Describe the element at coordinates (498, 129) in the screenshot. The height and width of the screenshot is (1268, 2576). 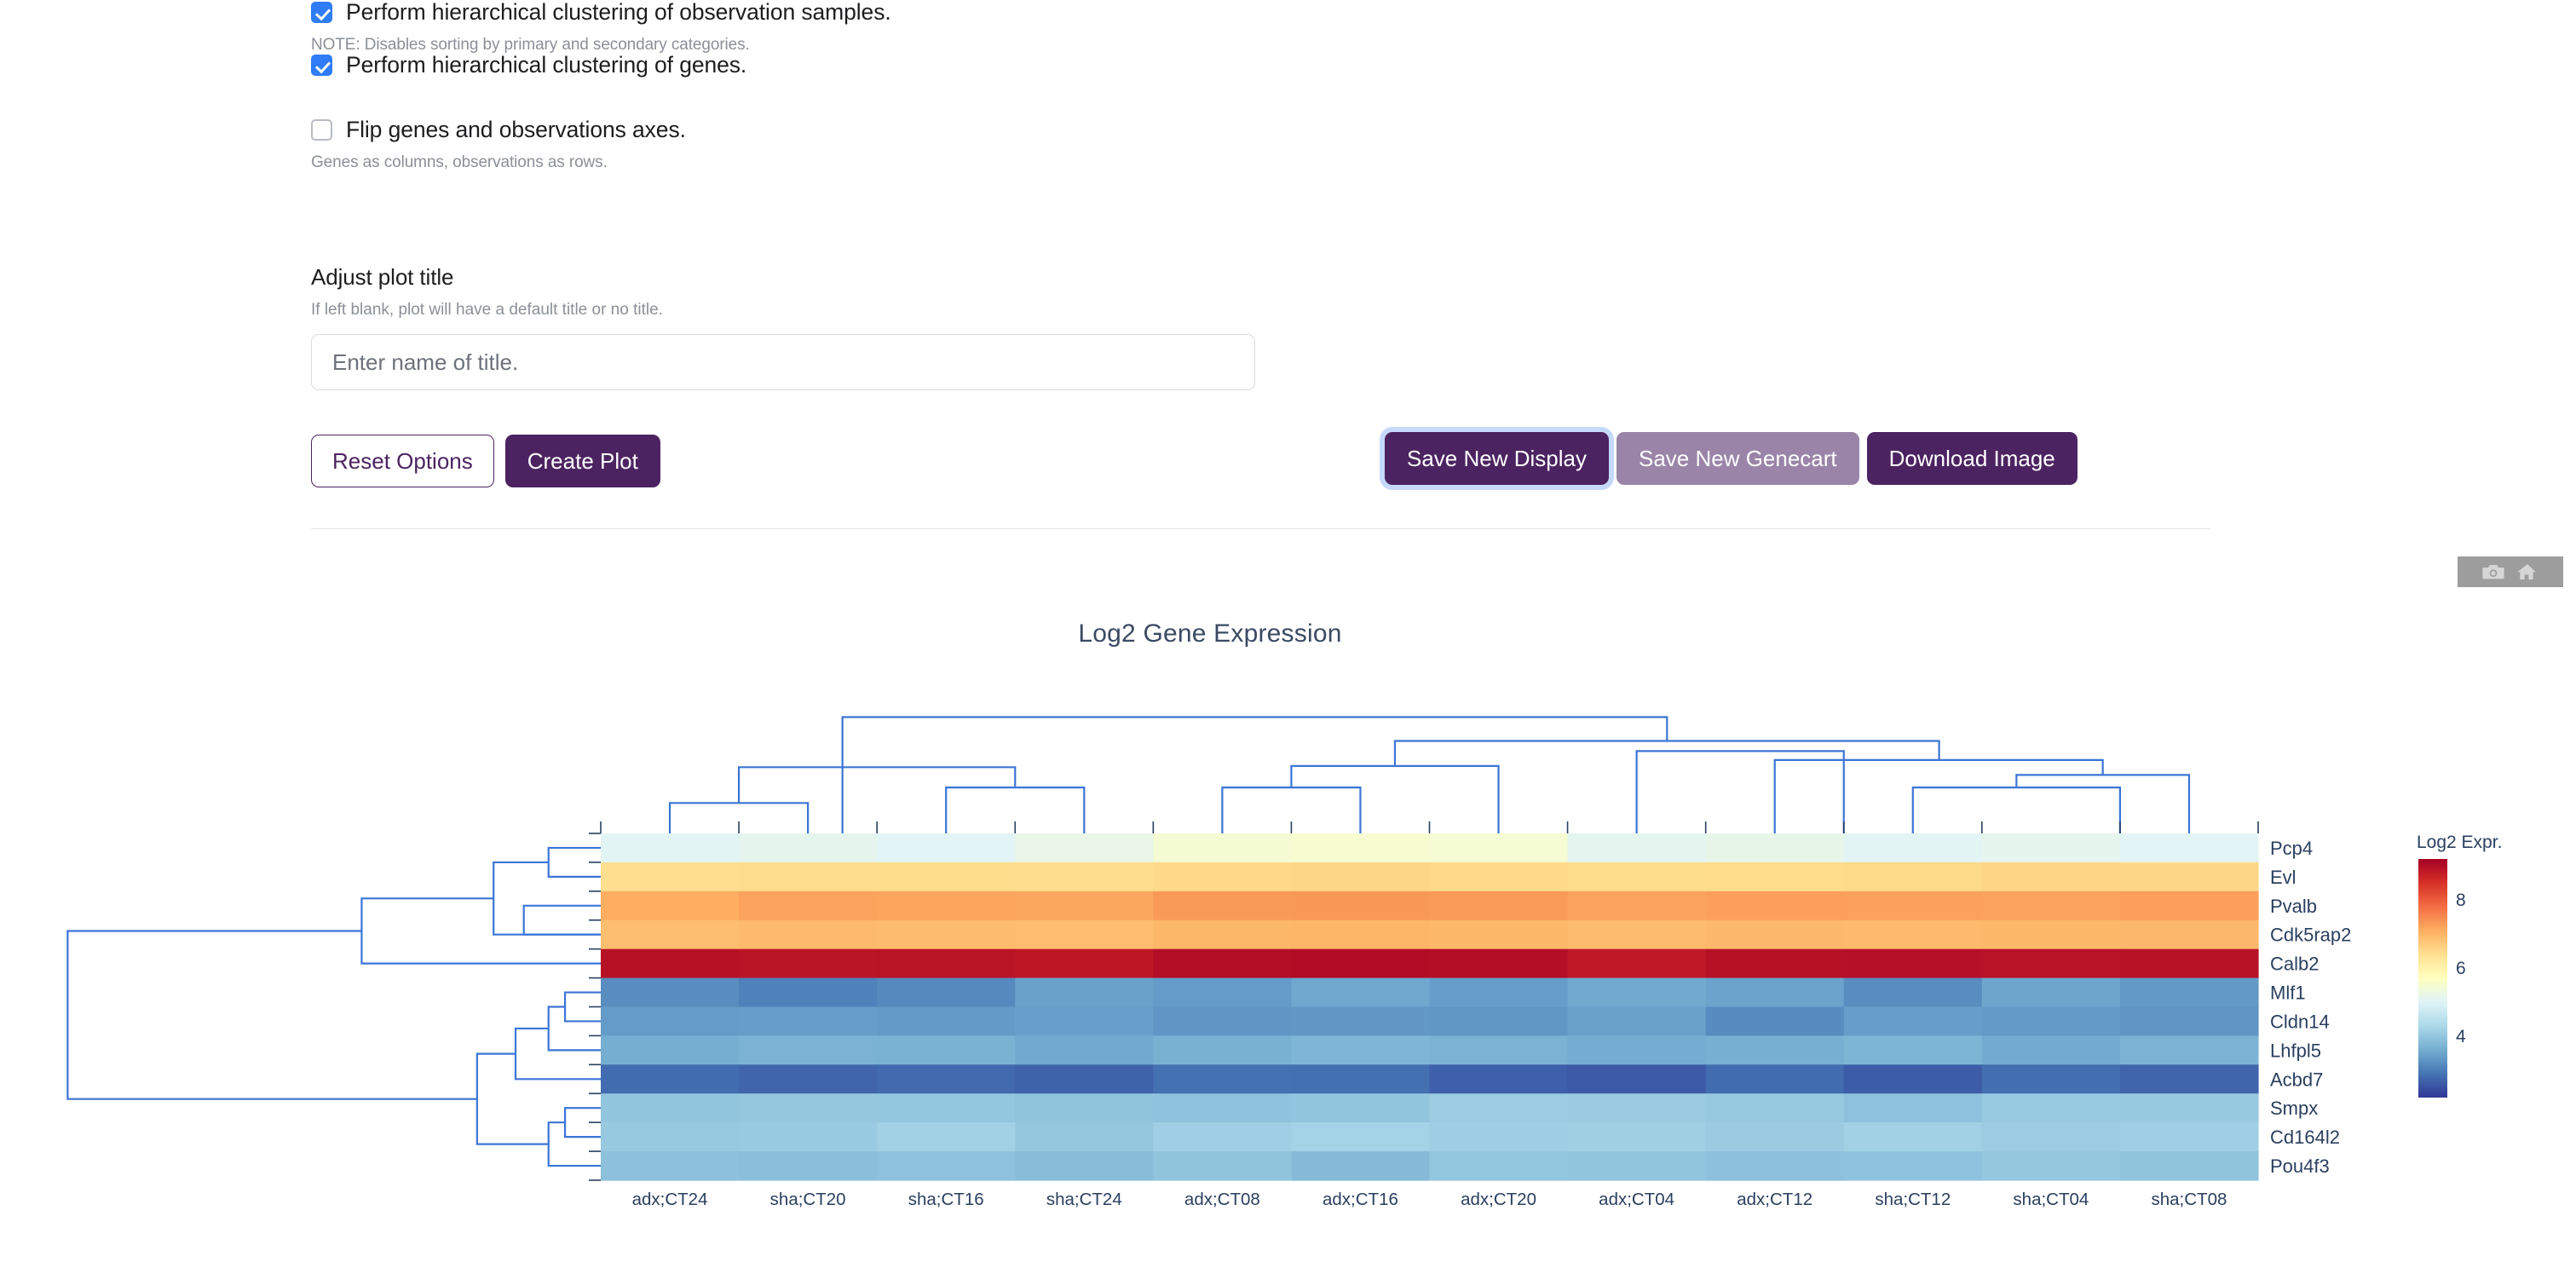
I see `checkbox-row-flip-axes: Flip genes and observations axes.` at that location.